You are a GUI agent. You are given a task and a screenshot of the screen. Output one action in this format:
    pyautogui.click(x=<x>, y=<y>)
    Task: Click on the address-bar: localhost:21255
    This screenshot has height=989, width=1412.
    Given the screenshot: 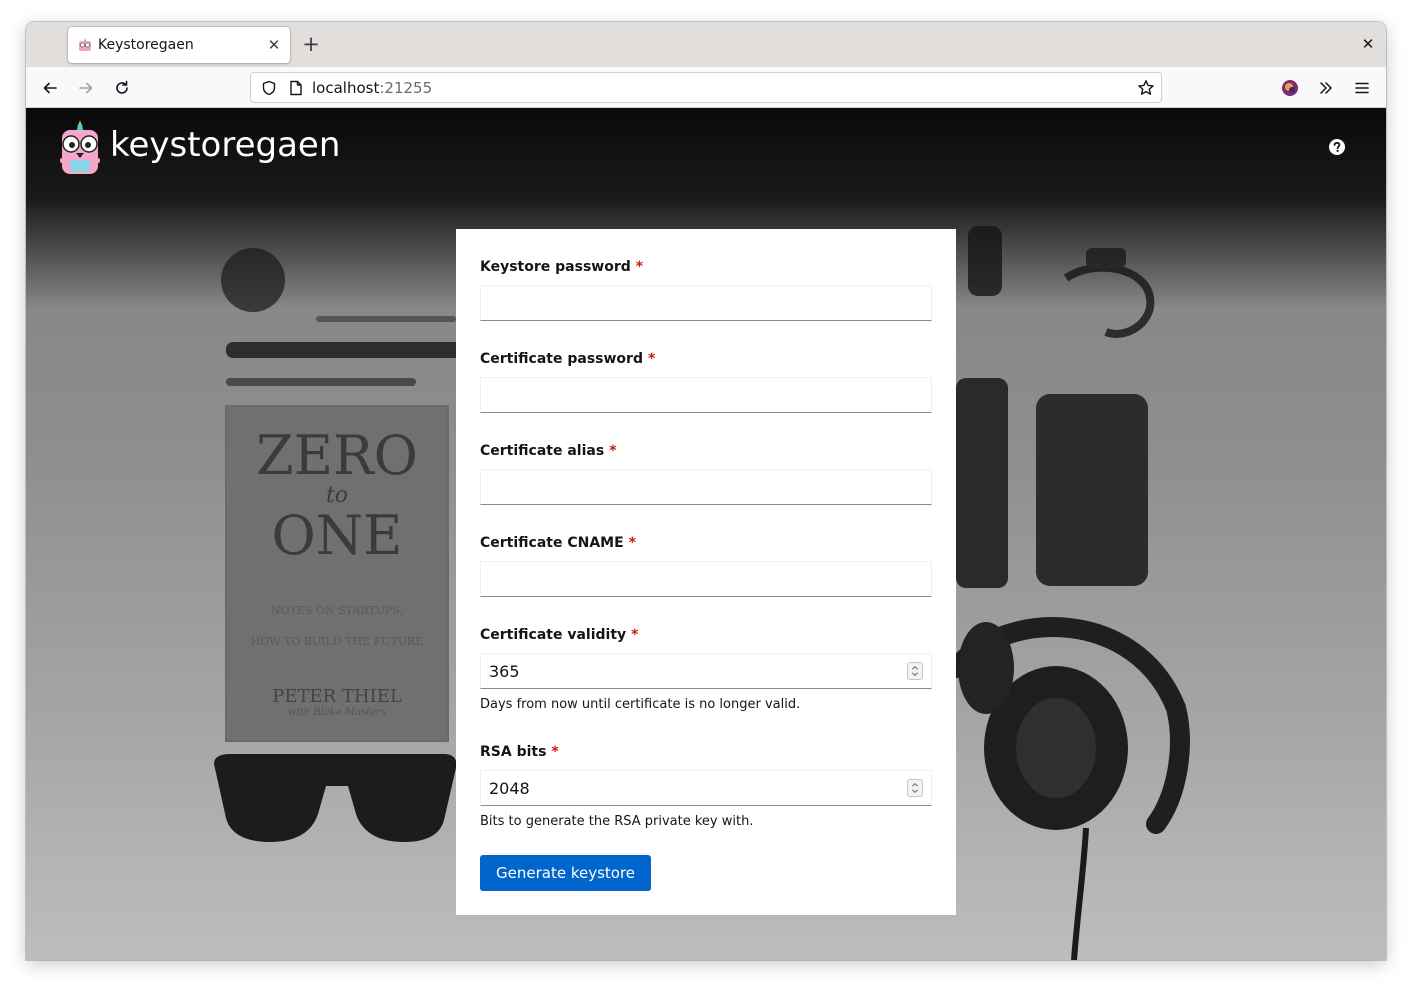 What is the action you would take?
    pyautogui.click(x=706, y=87)
    